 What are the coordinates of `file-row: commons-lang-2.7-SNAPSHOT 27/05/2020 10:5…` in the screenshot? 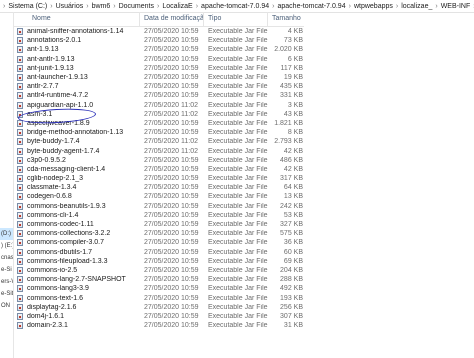 It's located at (159, 279).